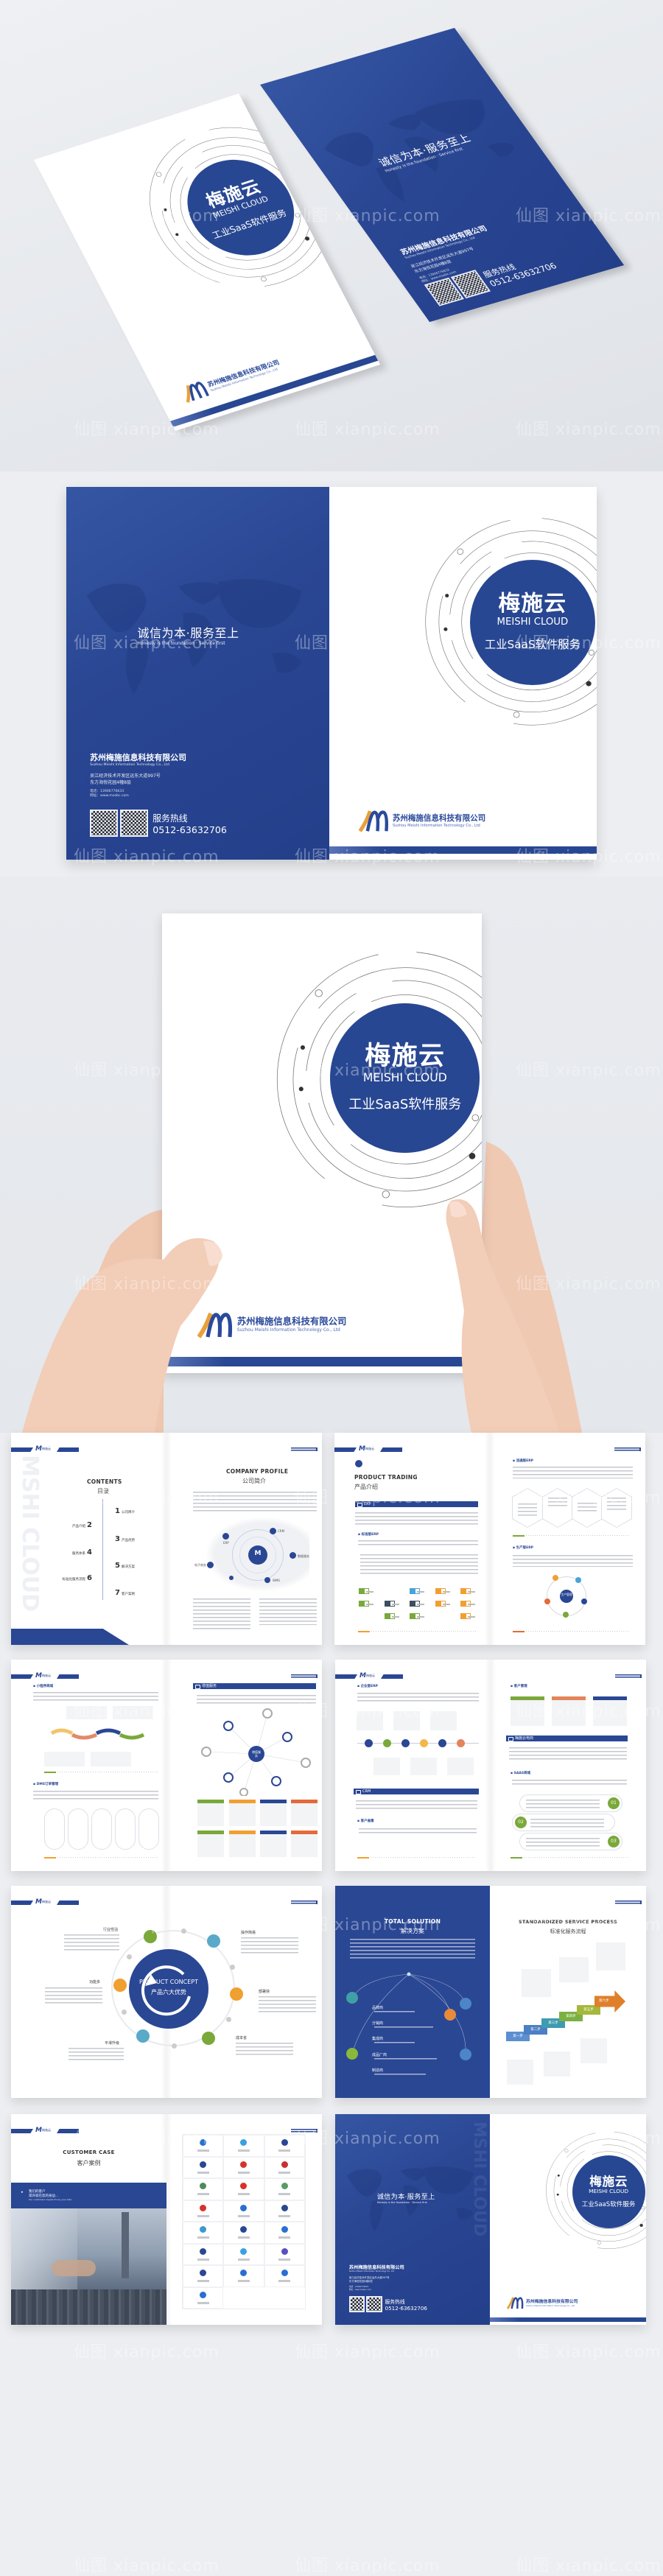 Image resolution: width=663 pixels, height=2576 pixels. Describe the element at coordinates (366, 1487) in the screenshot. I see `product-title-cn: 产品介绍` at that location.